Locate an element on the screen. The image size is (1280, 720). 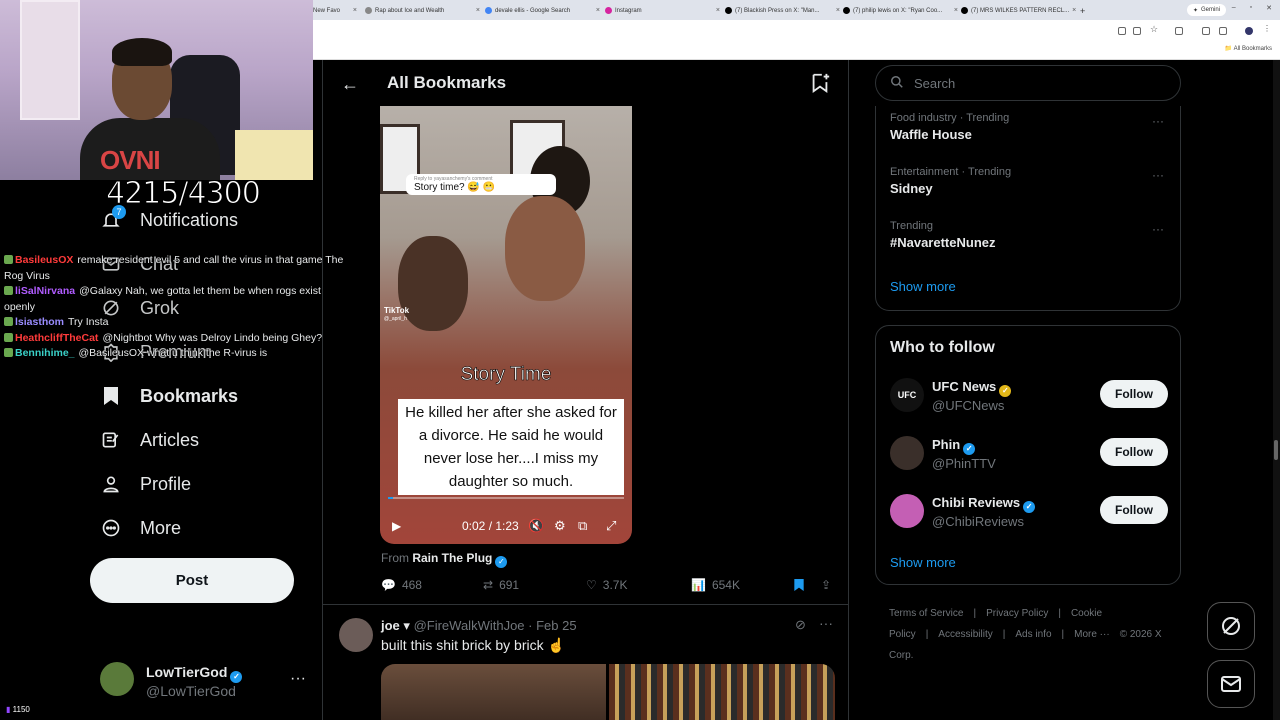
zoom-icon is located at coordinates (1122, 31).